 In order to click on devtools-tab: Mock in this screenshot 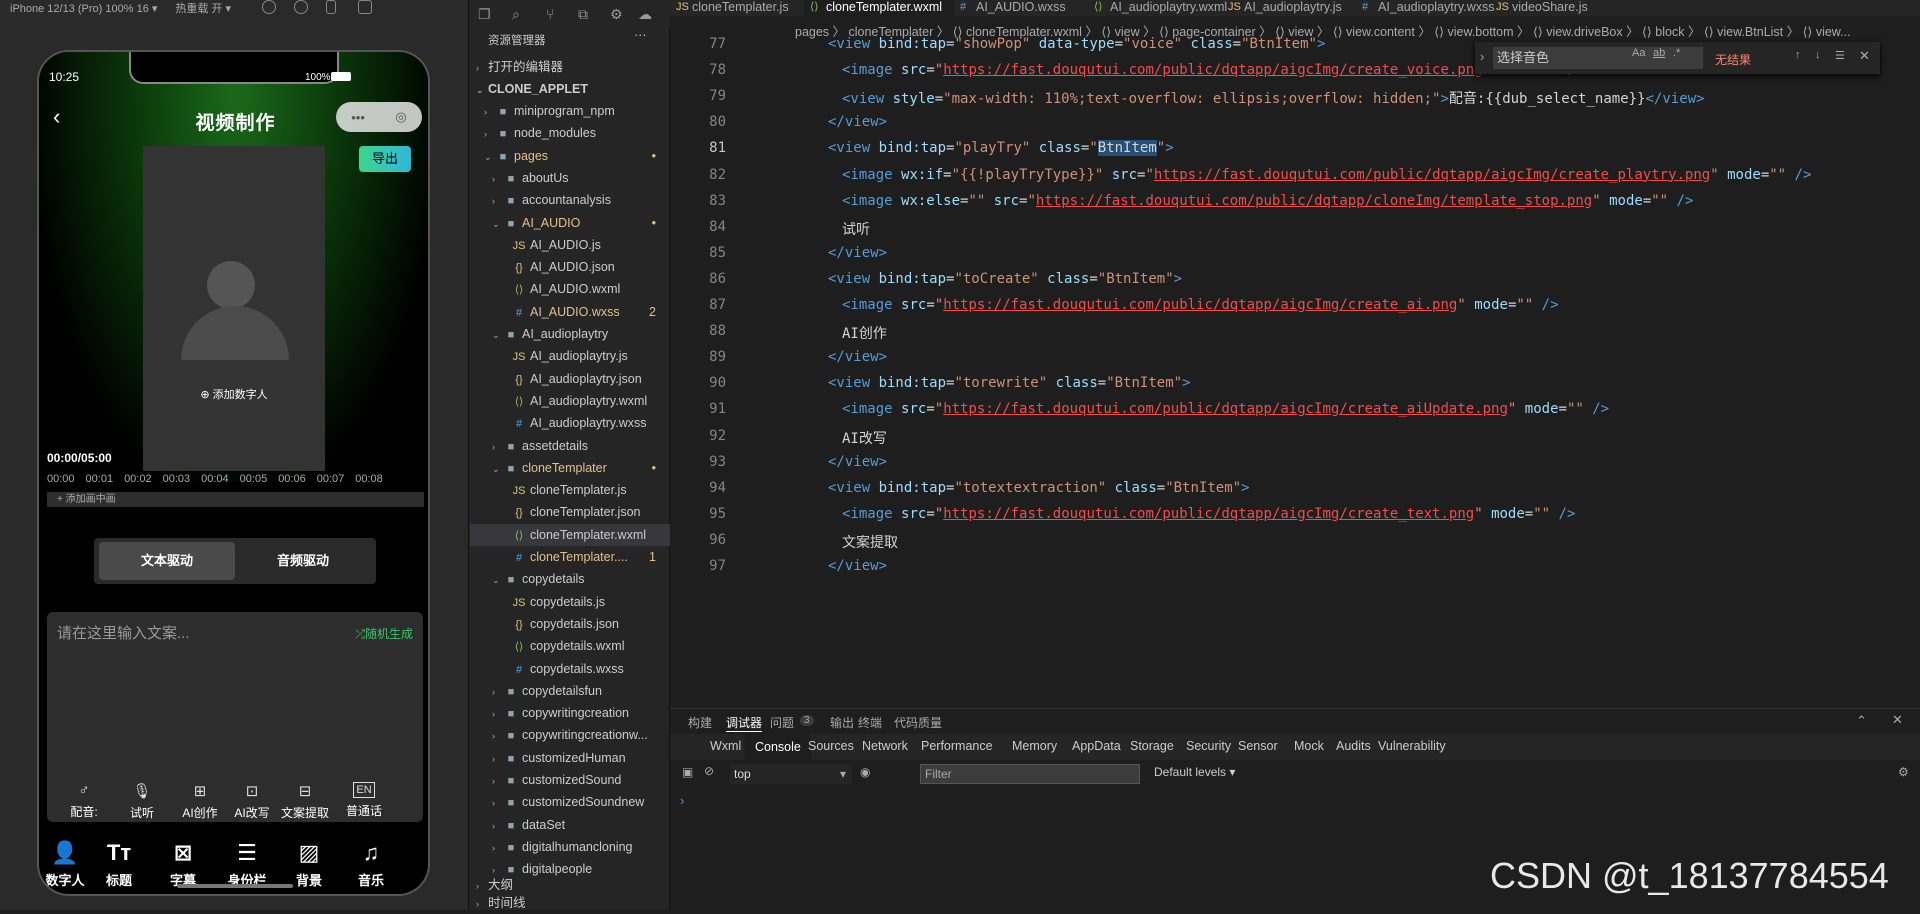, I will do `click(1309, 746)`.